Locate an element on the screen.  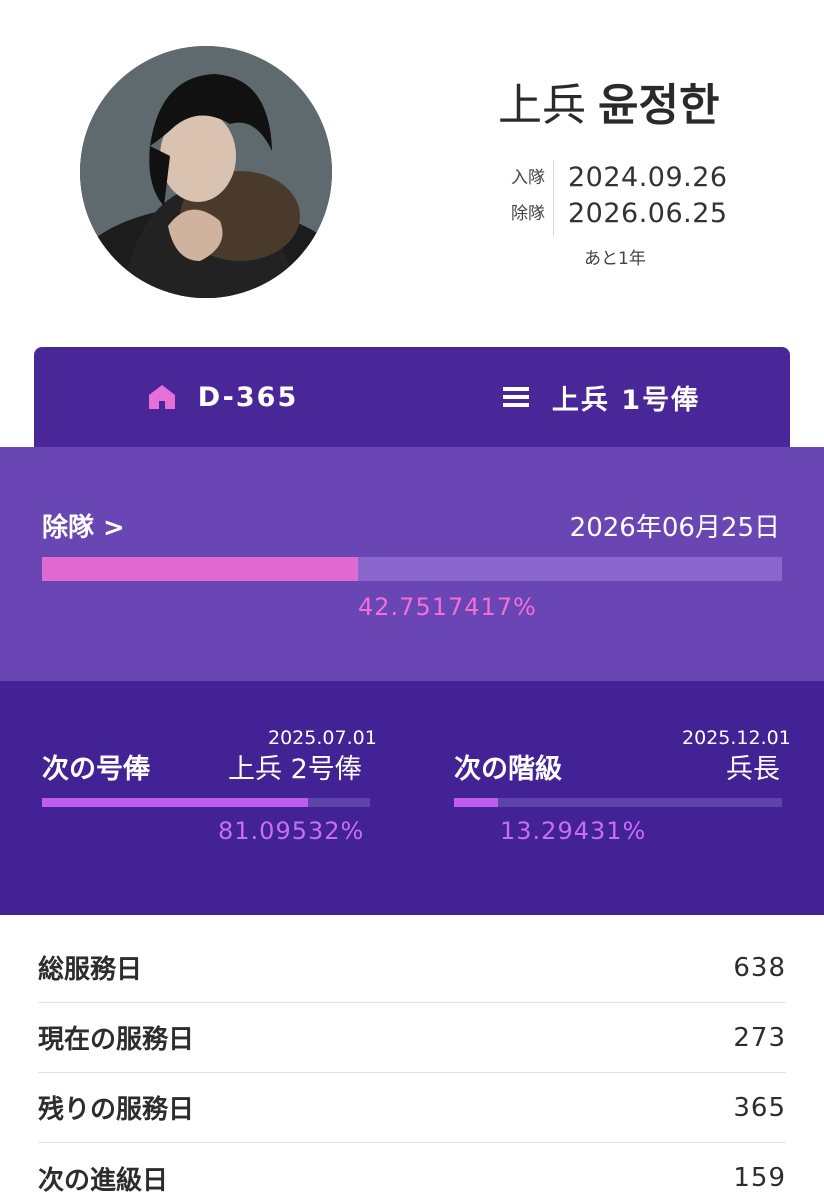
stat-label: 総服務日 is located at coordinates (90, 970).